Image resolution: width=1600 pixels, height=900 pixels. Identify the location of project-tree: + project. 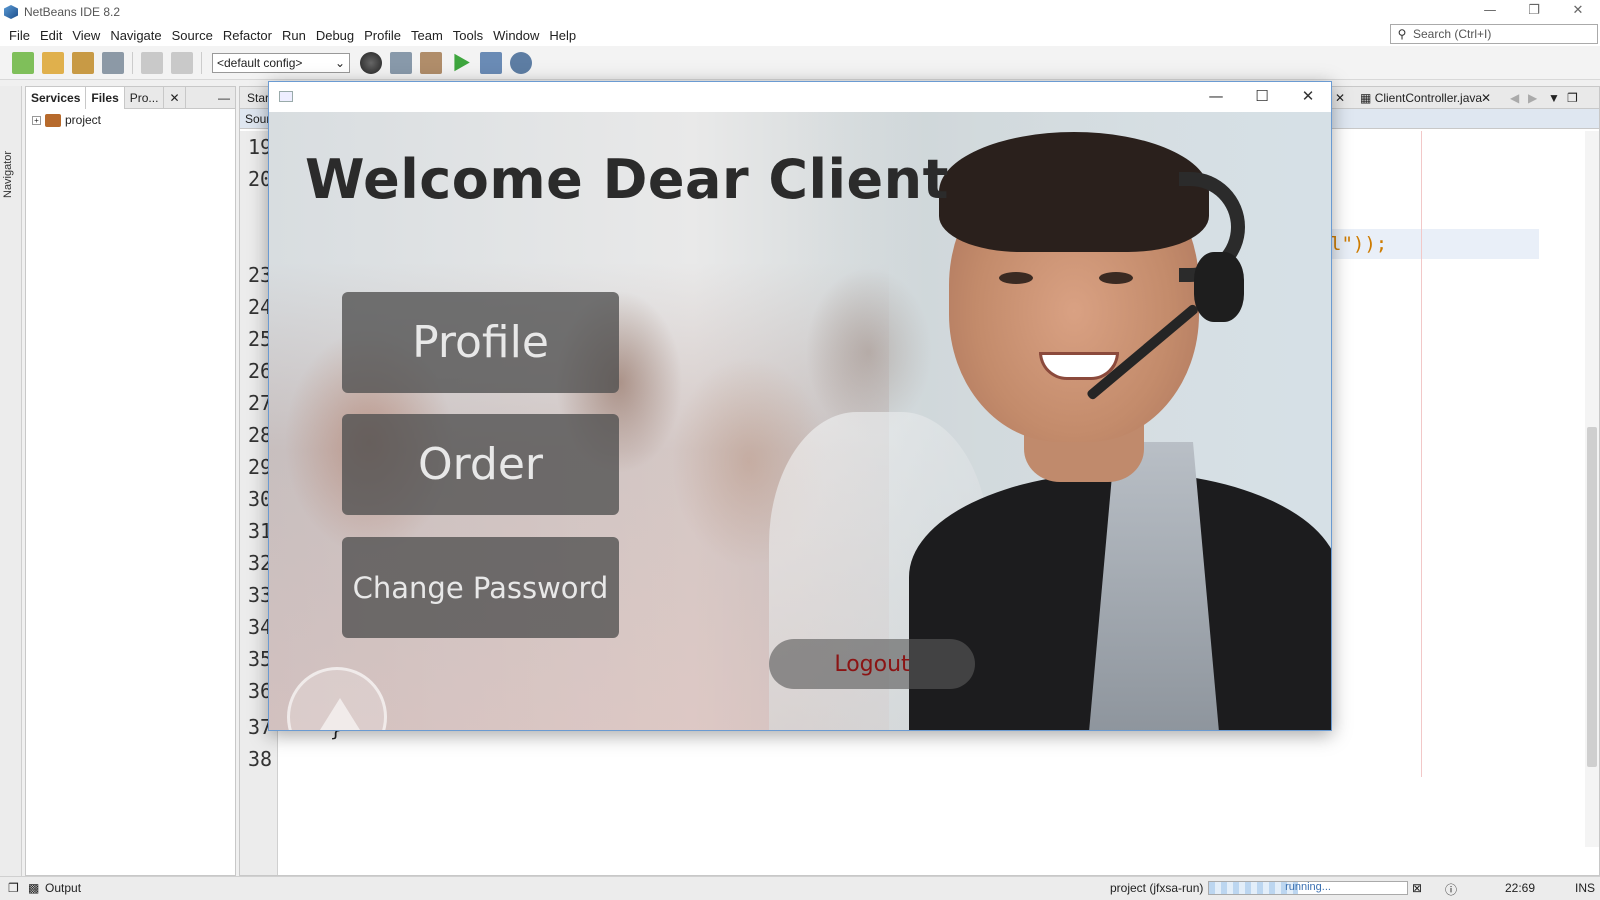
(130, 120).